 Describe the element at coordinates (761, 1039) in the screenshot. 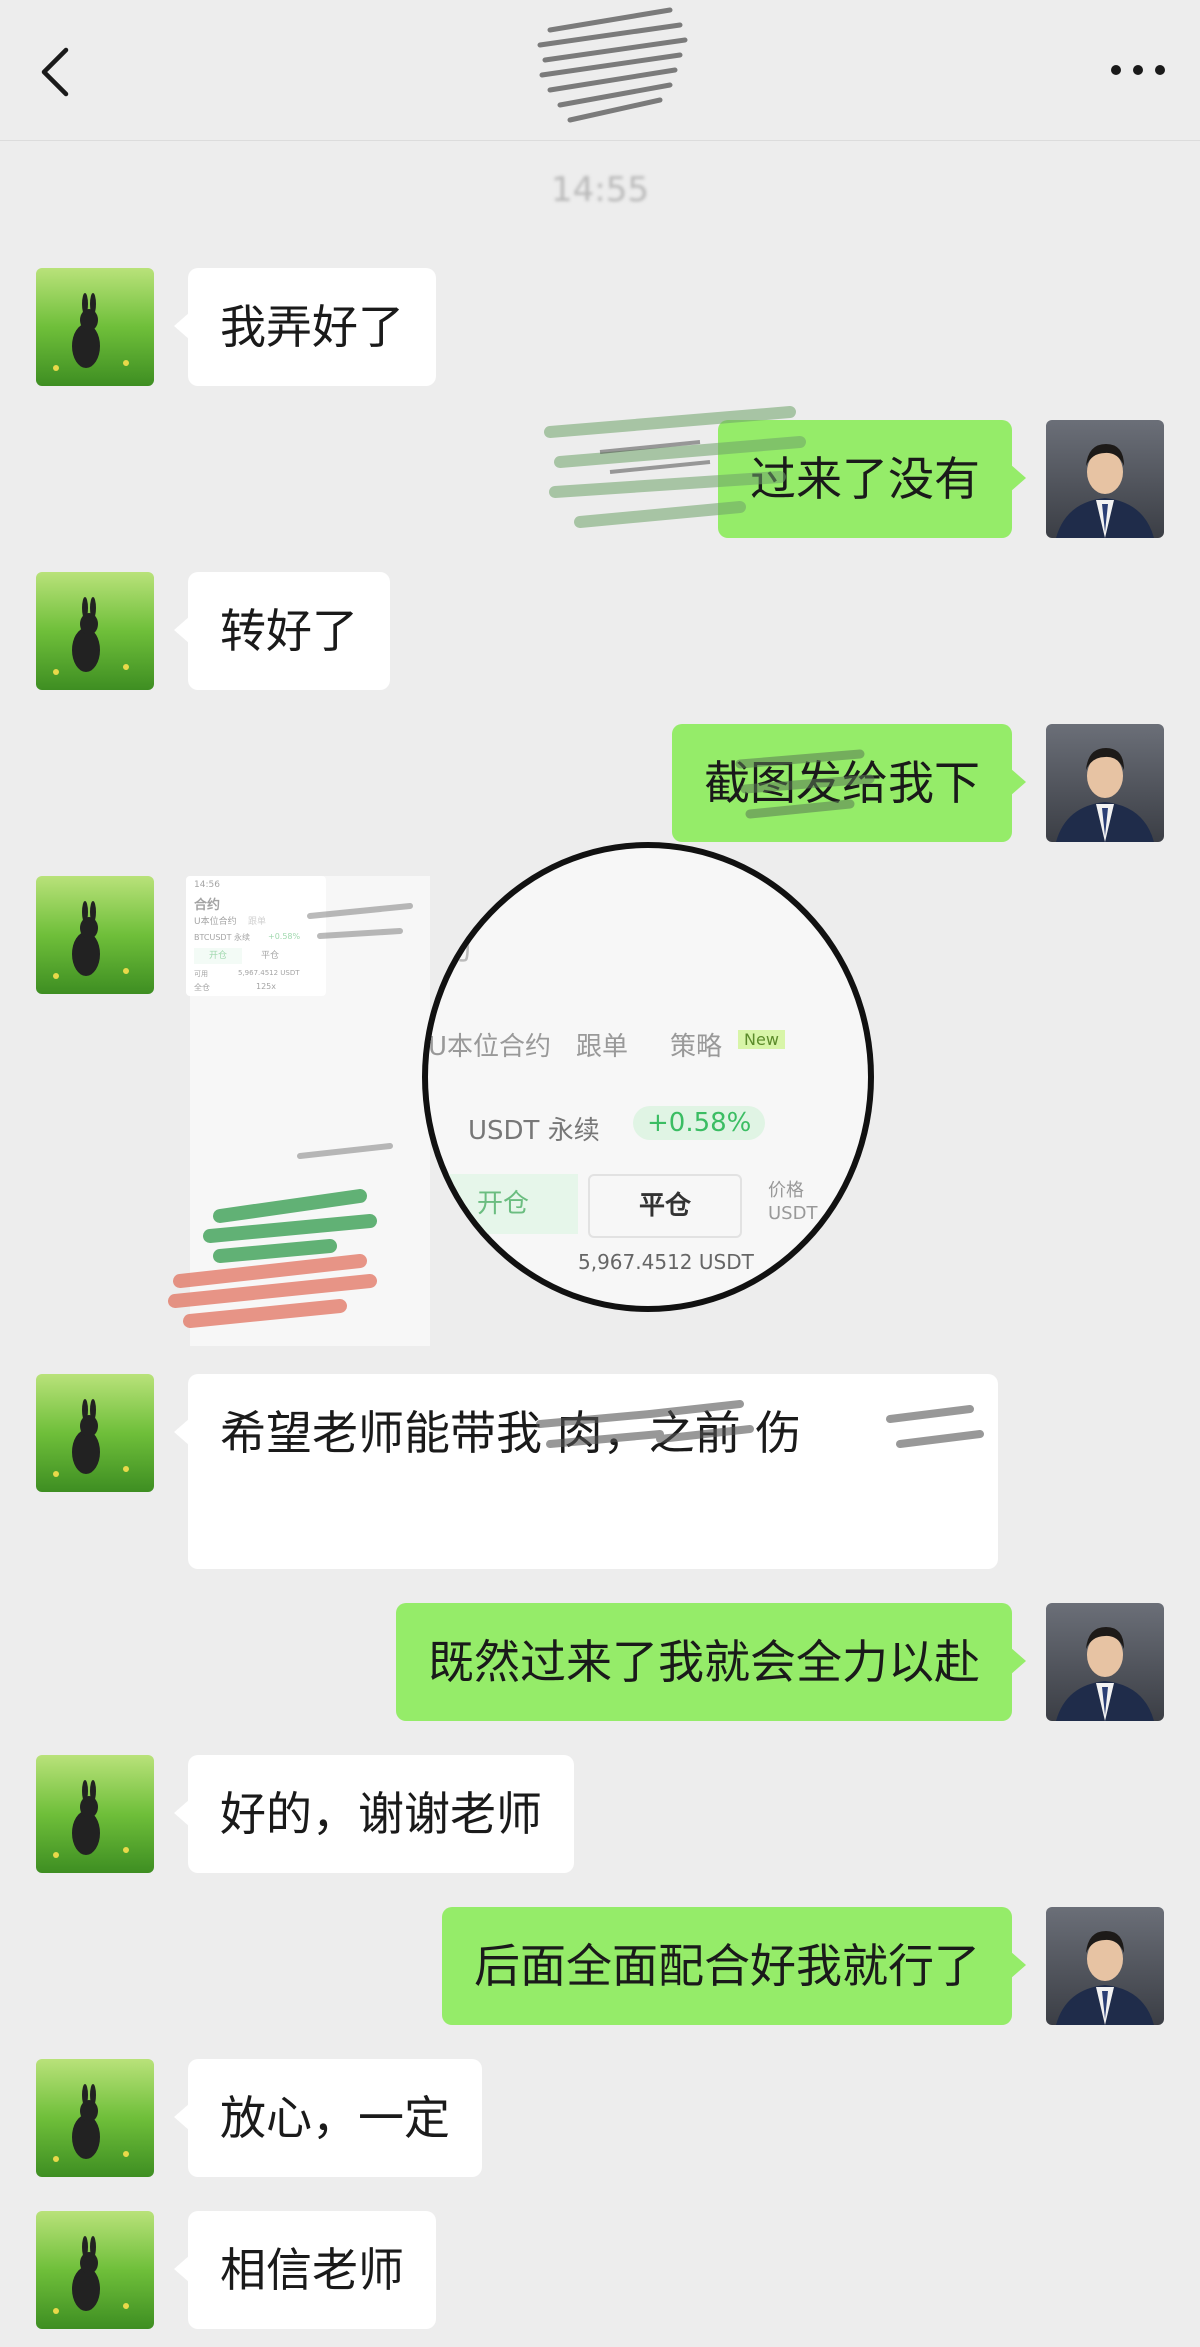

I see `magnifier-new-badge: New` at that location.